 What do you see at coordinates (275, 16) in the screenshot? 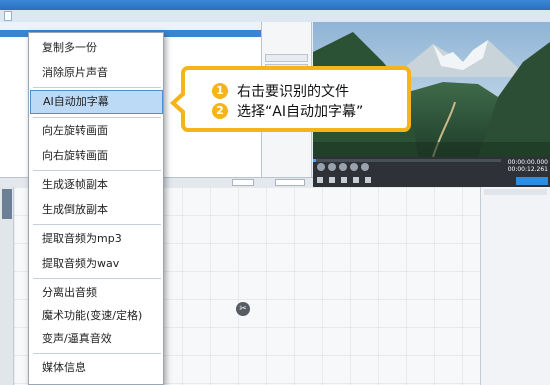
I see `menu-bar` at bounding box center [275, 16].